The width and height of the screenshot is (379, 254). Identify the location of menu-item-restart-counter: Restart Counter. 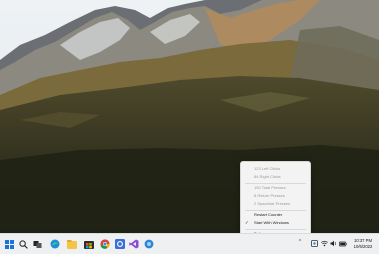
(275, 215).